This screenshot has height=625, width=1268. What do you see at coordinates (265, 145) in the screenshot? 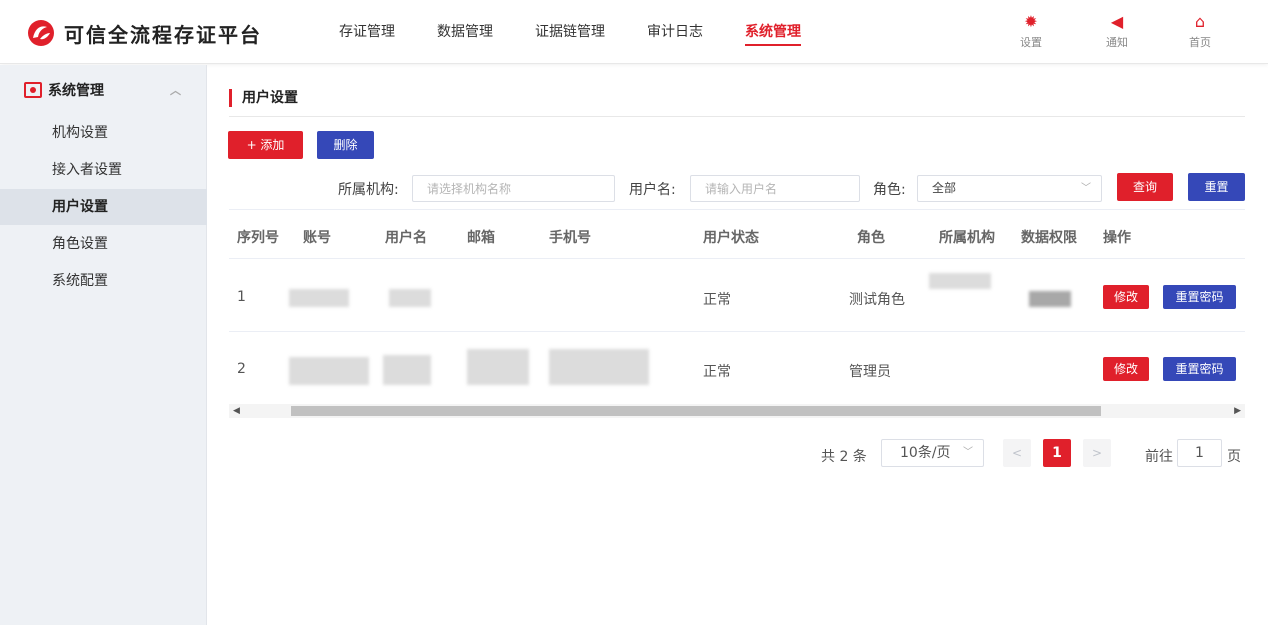
I see `add-button: + 添加` at bounding box center [265, 145].